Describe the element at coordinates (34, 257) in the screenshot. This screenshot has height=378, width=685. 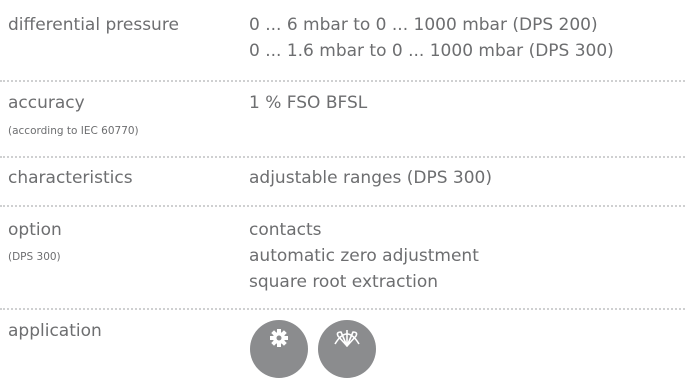
I see `spec-sublabel-option: (DPS 300)` at that location.